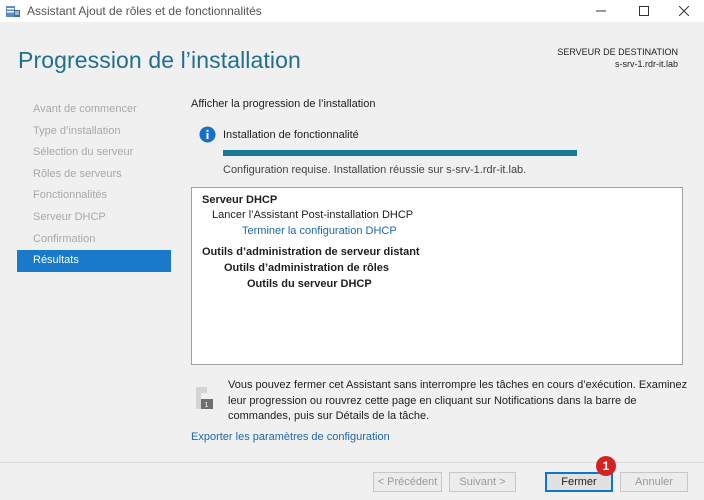 Image resolution: width=704 pixels, height=500 pixels. I want to click on maximize-icon, so click(644, 11).